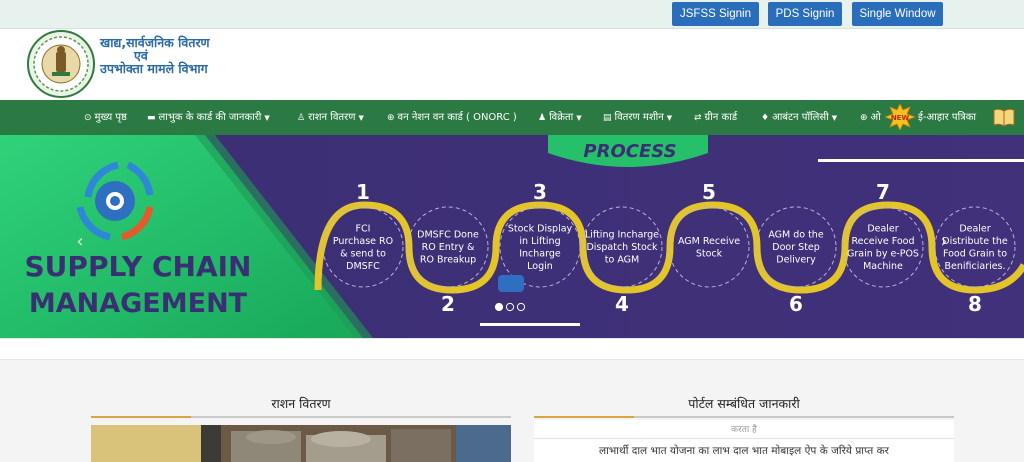 The height and width of the screenshot is (462, 1024). Describe the element at coordinates (151, 118) in the screenshot. I see `card-icon: ▬` at that location.